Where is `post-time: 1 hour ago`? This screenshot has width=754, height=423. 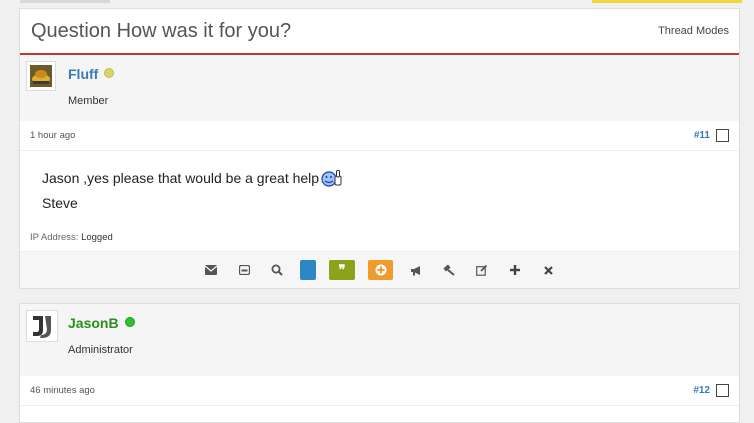 post-time: 1 hour ago is located at coordinates (52, 135).